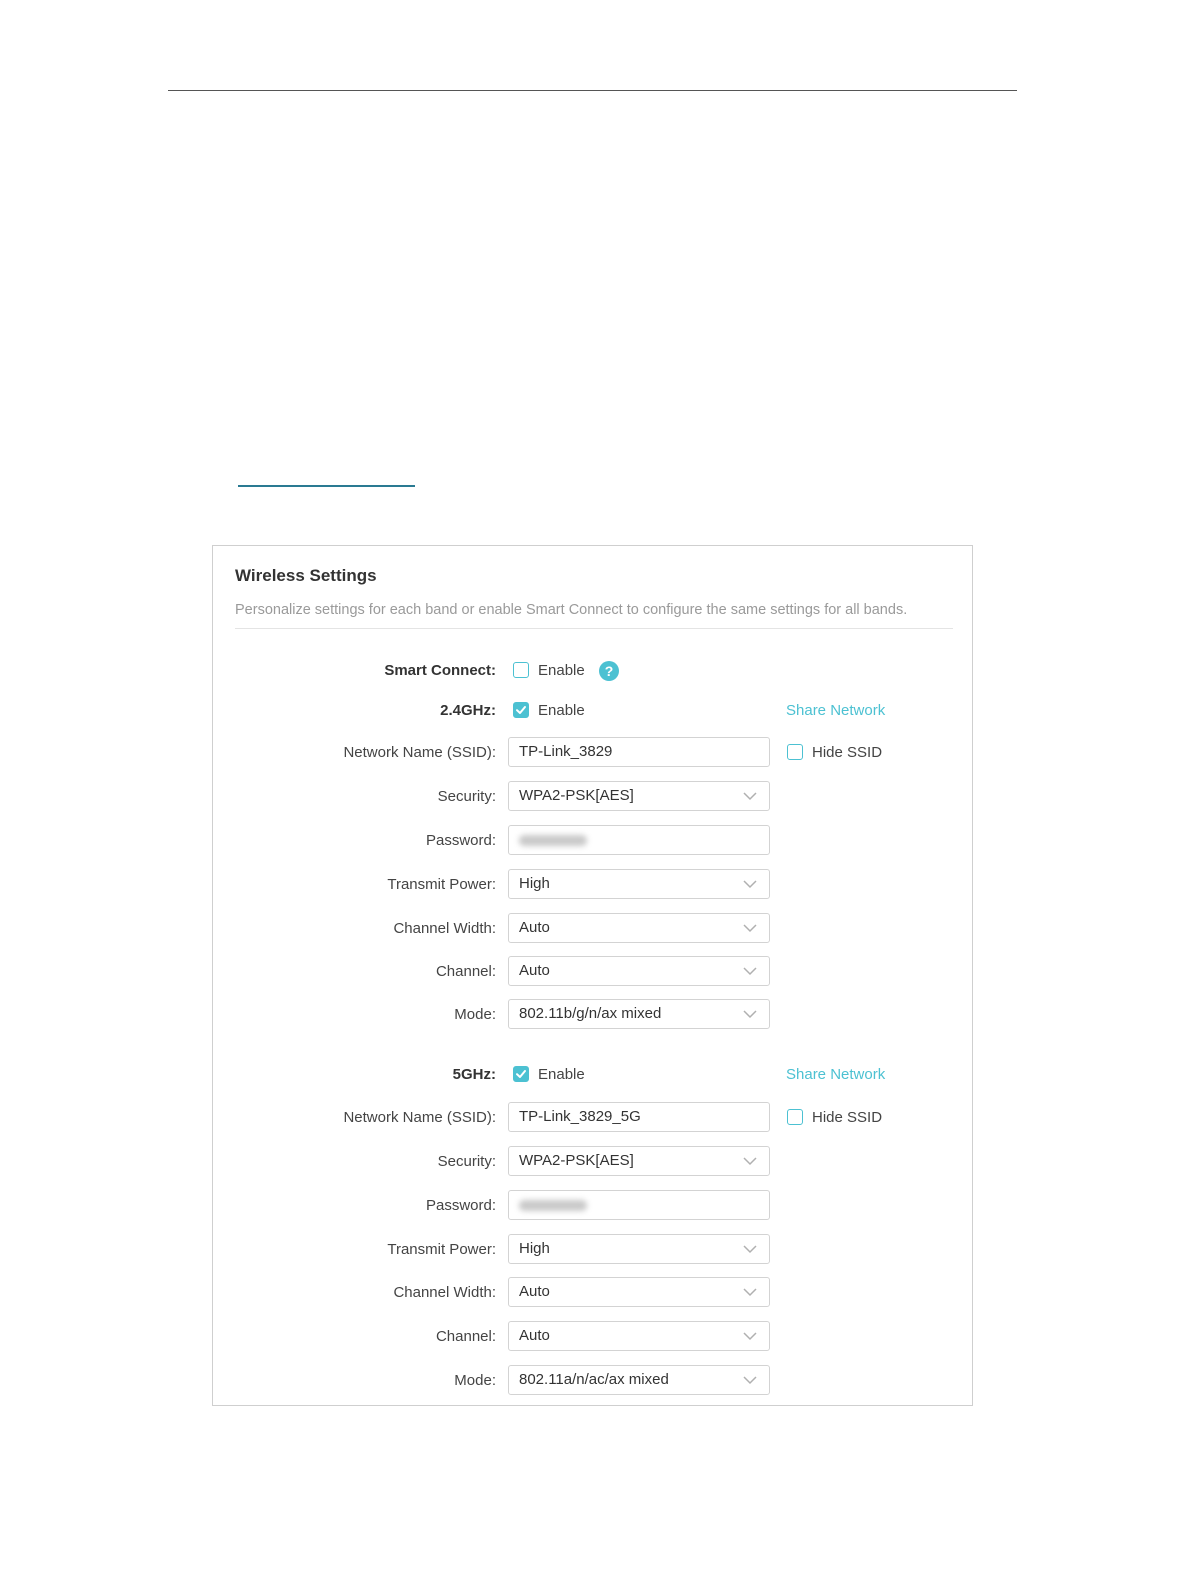 This screenshot has height=1582, width=1196. I want to click on band-24-width-value: Auto, so click(534, 927).